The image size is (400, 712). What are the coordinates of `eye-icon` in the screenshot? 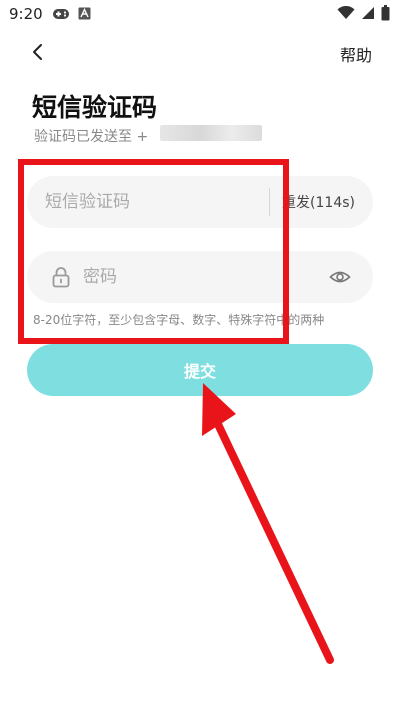 It's located at (340, 277).